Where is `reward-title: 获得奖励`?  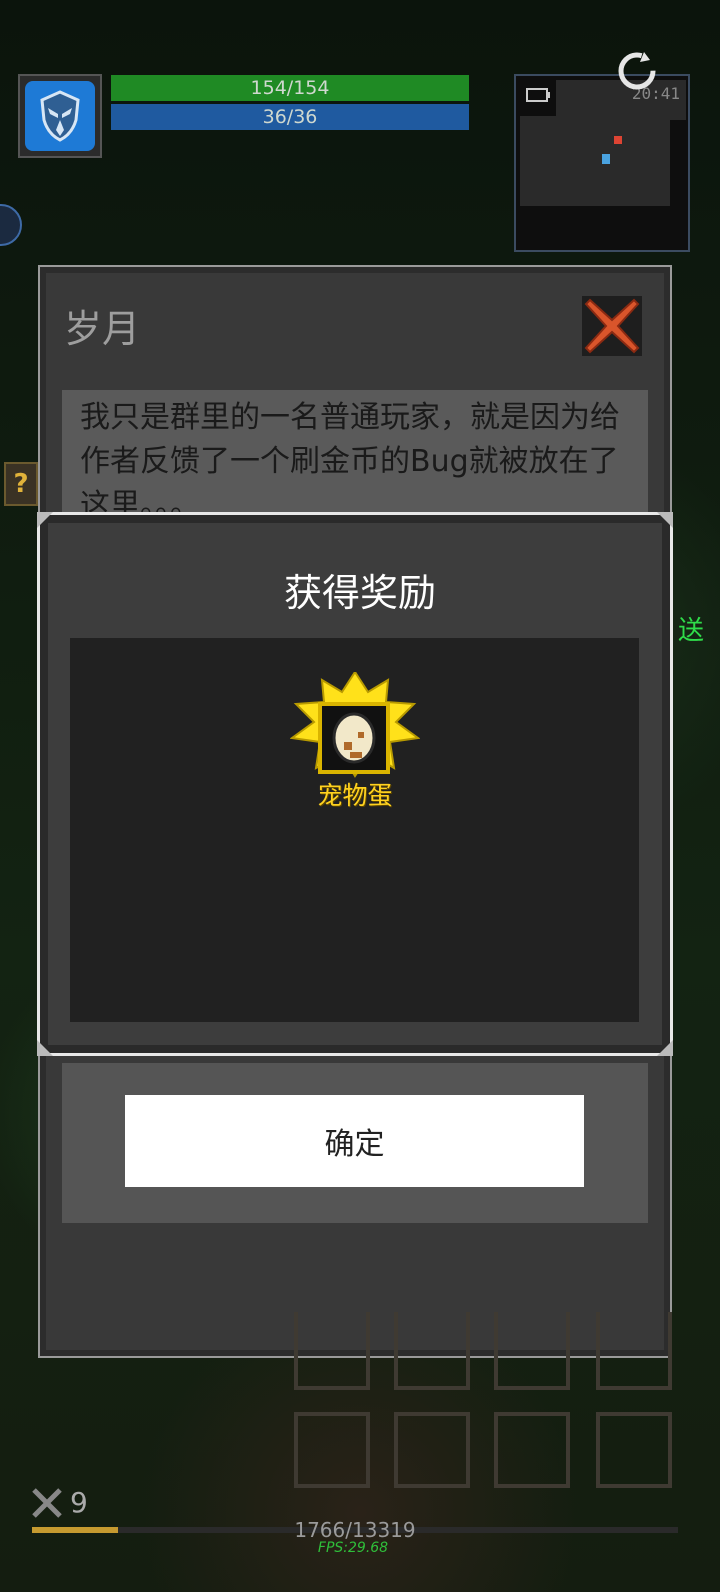 reward-title: 获得奖励 is located at coordinates (359, 593).